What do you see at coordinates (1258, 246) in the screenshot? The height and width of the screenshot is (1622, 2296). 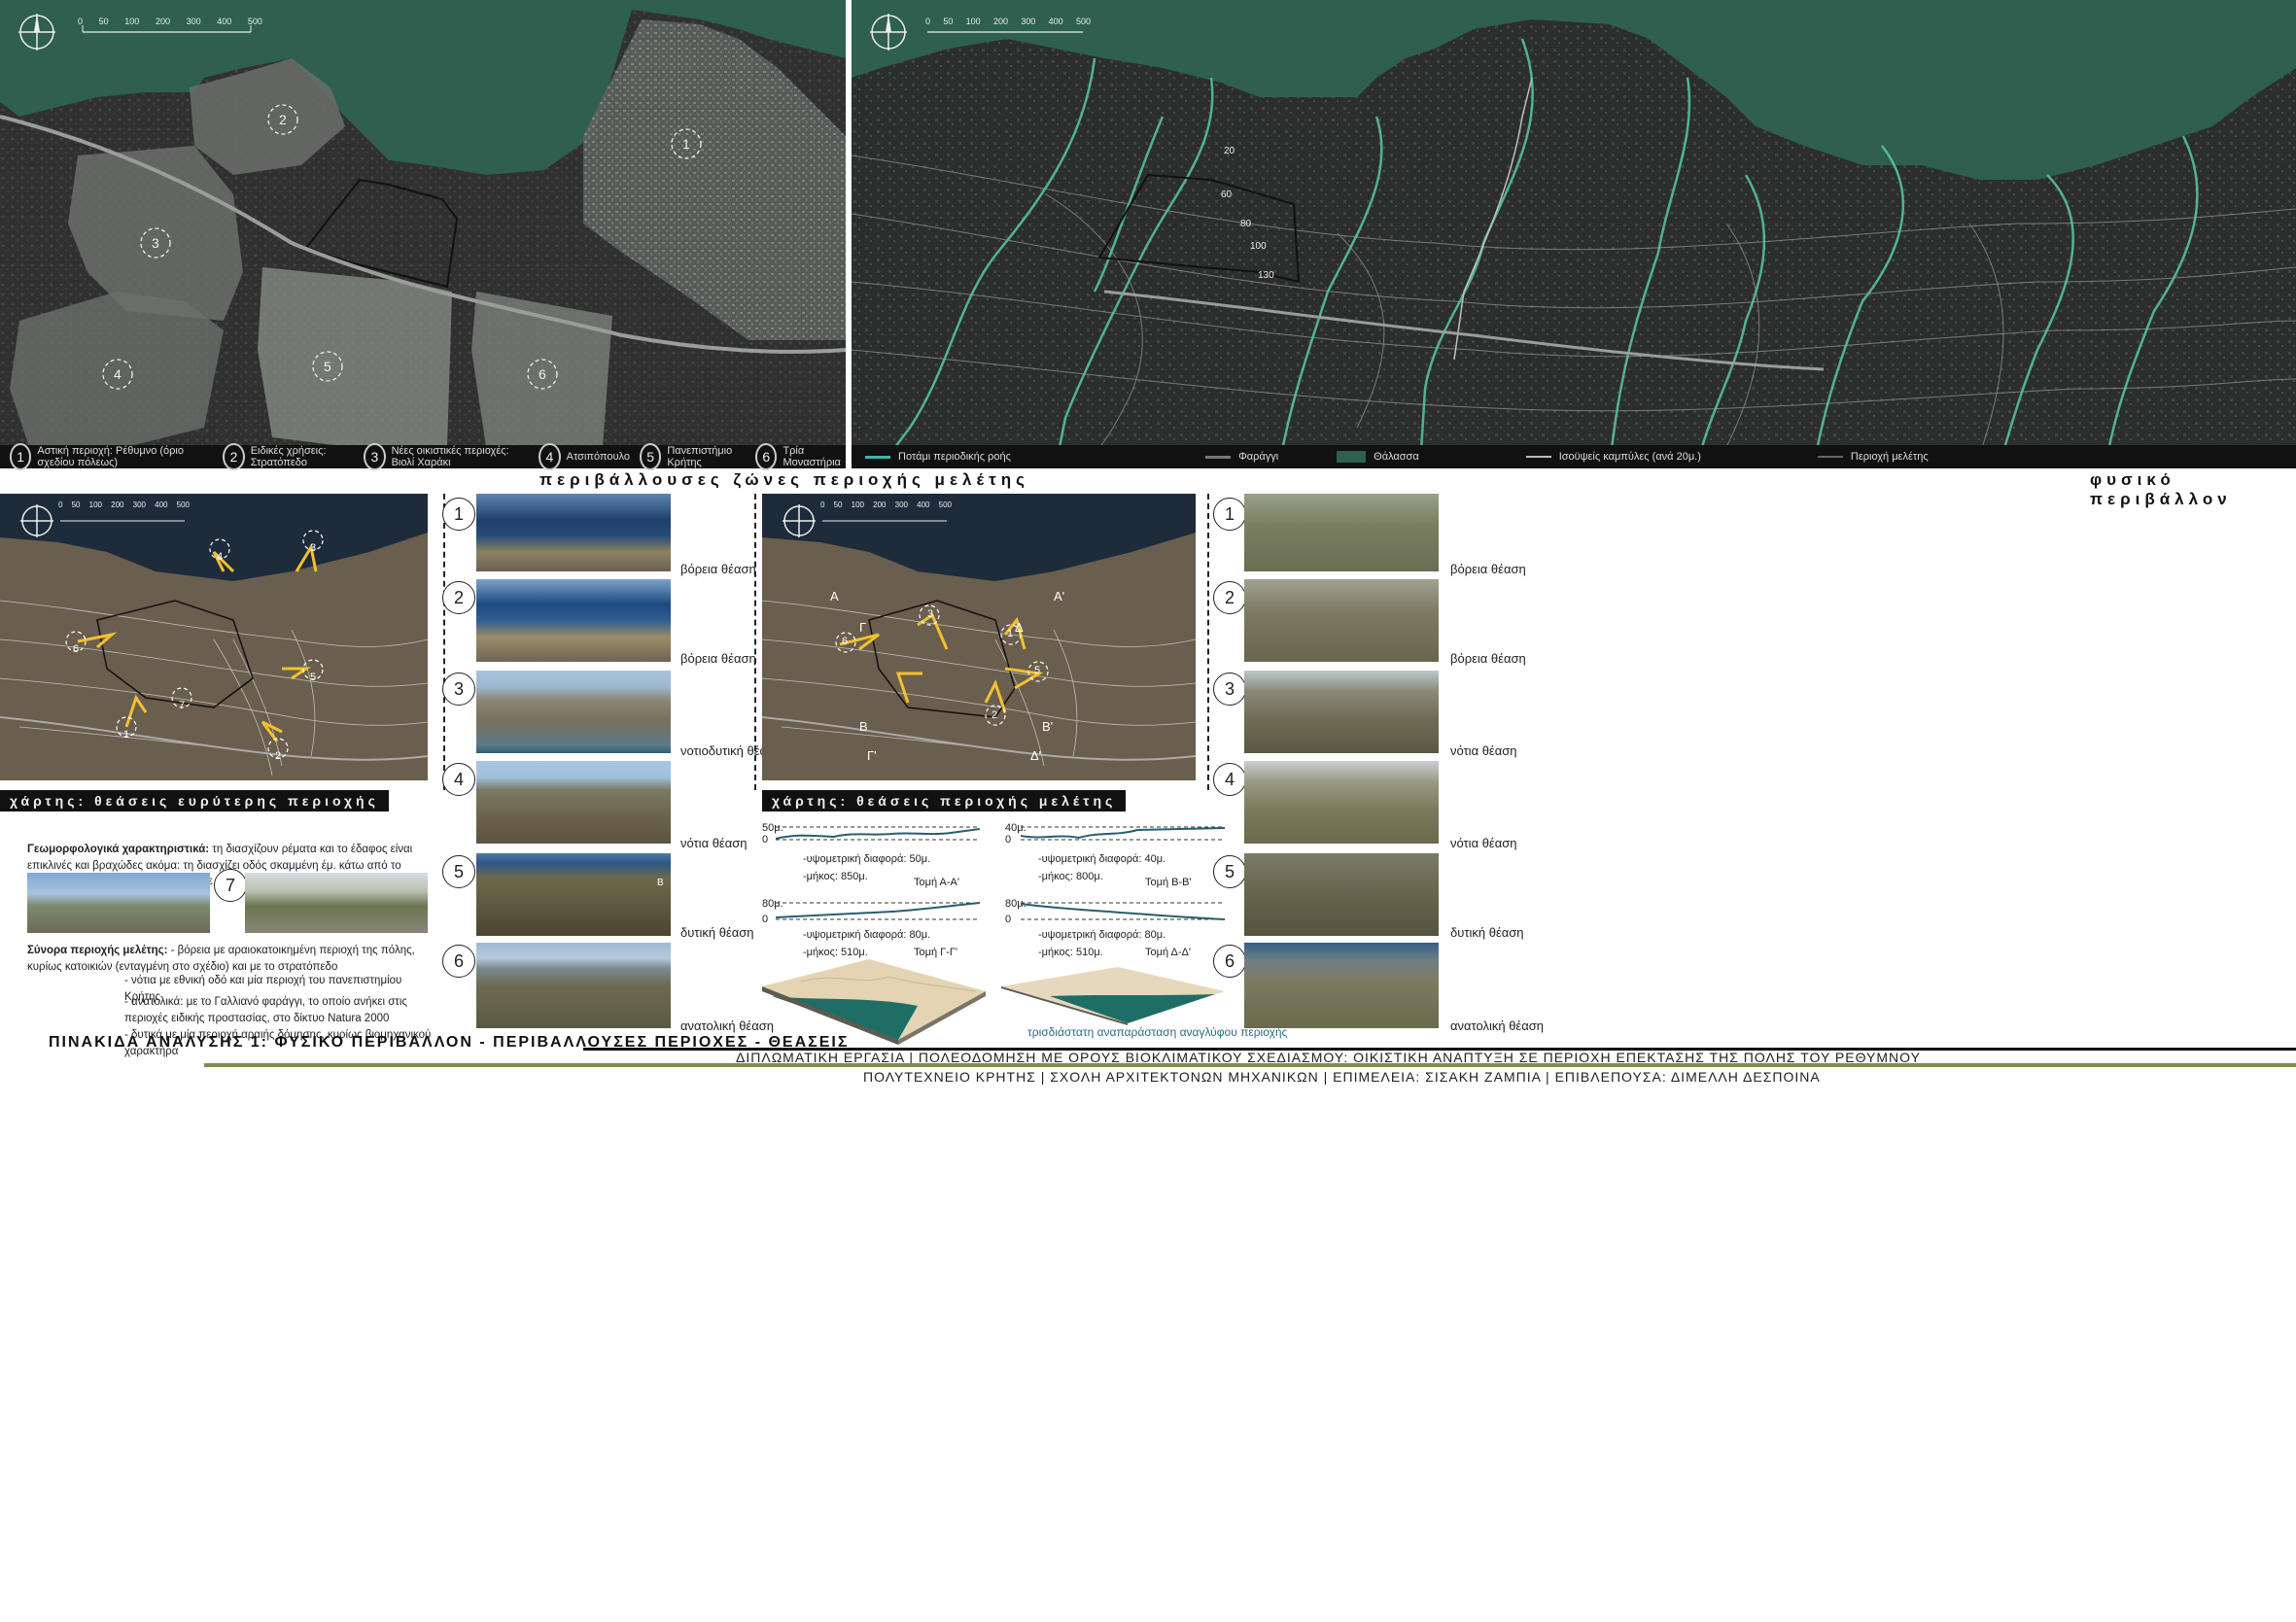 I see `contour-label: 100` at bounding box center [1258, 246].